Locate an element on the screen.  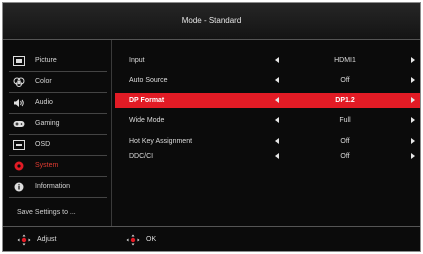
setting-label: Wide Mode is located at coordinates (147, 120).